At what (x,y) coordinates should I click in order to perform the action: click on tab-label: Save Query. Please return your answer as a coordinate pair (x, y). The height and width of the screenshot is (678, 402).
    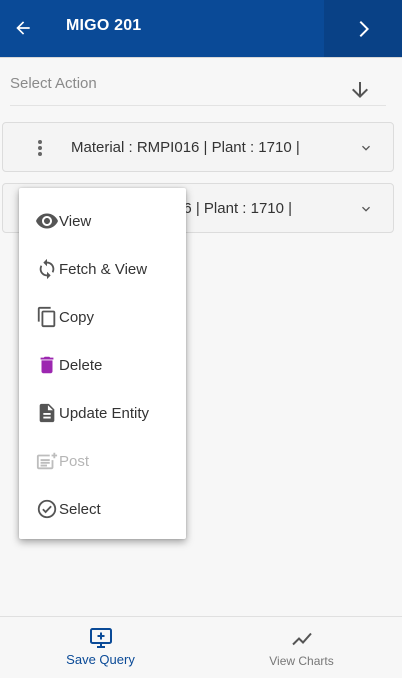
    Looking at the image, I should click on (100, 659).